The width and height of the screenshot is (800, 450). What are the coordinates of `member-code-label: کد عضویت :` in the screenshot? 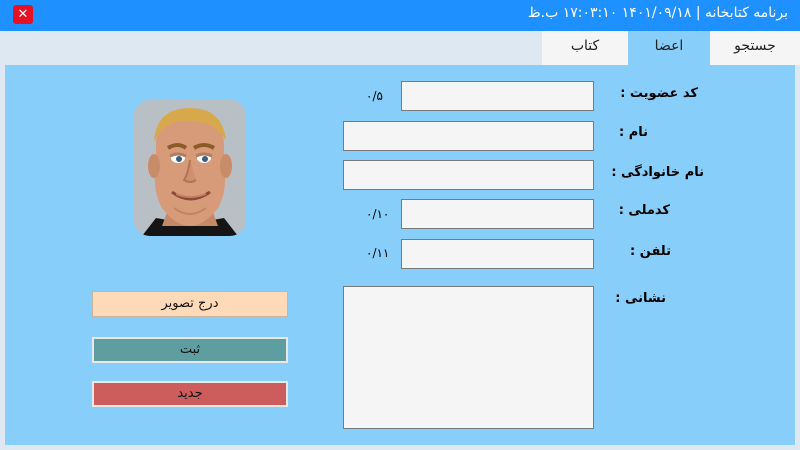 It's located at (659, 93).